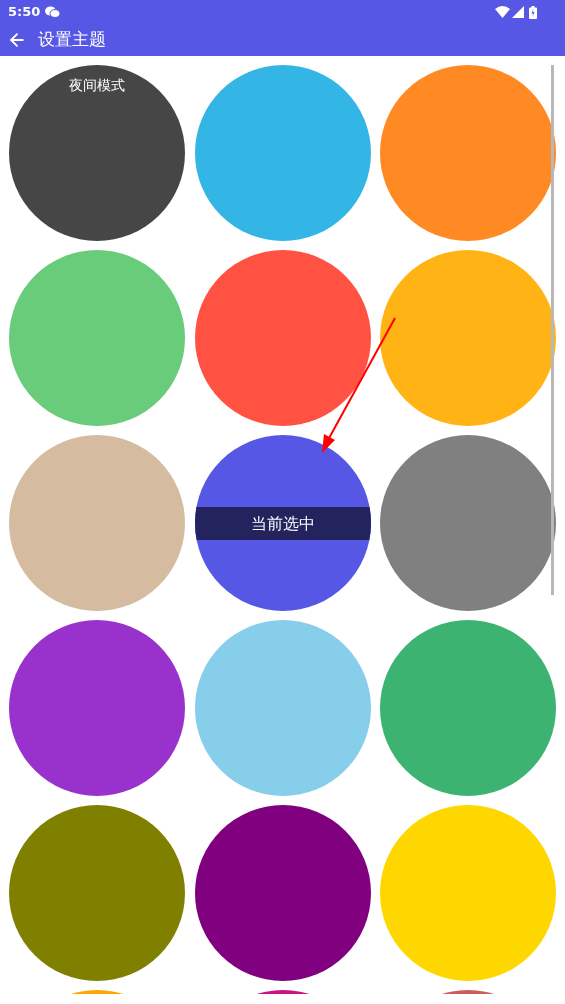  What do you see at coordinates (518, 12) in the screenshot?
I see `signal-icon` at bounding box center [518, 12].